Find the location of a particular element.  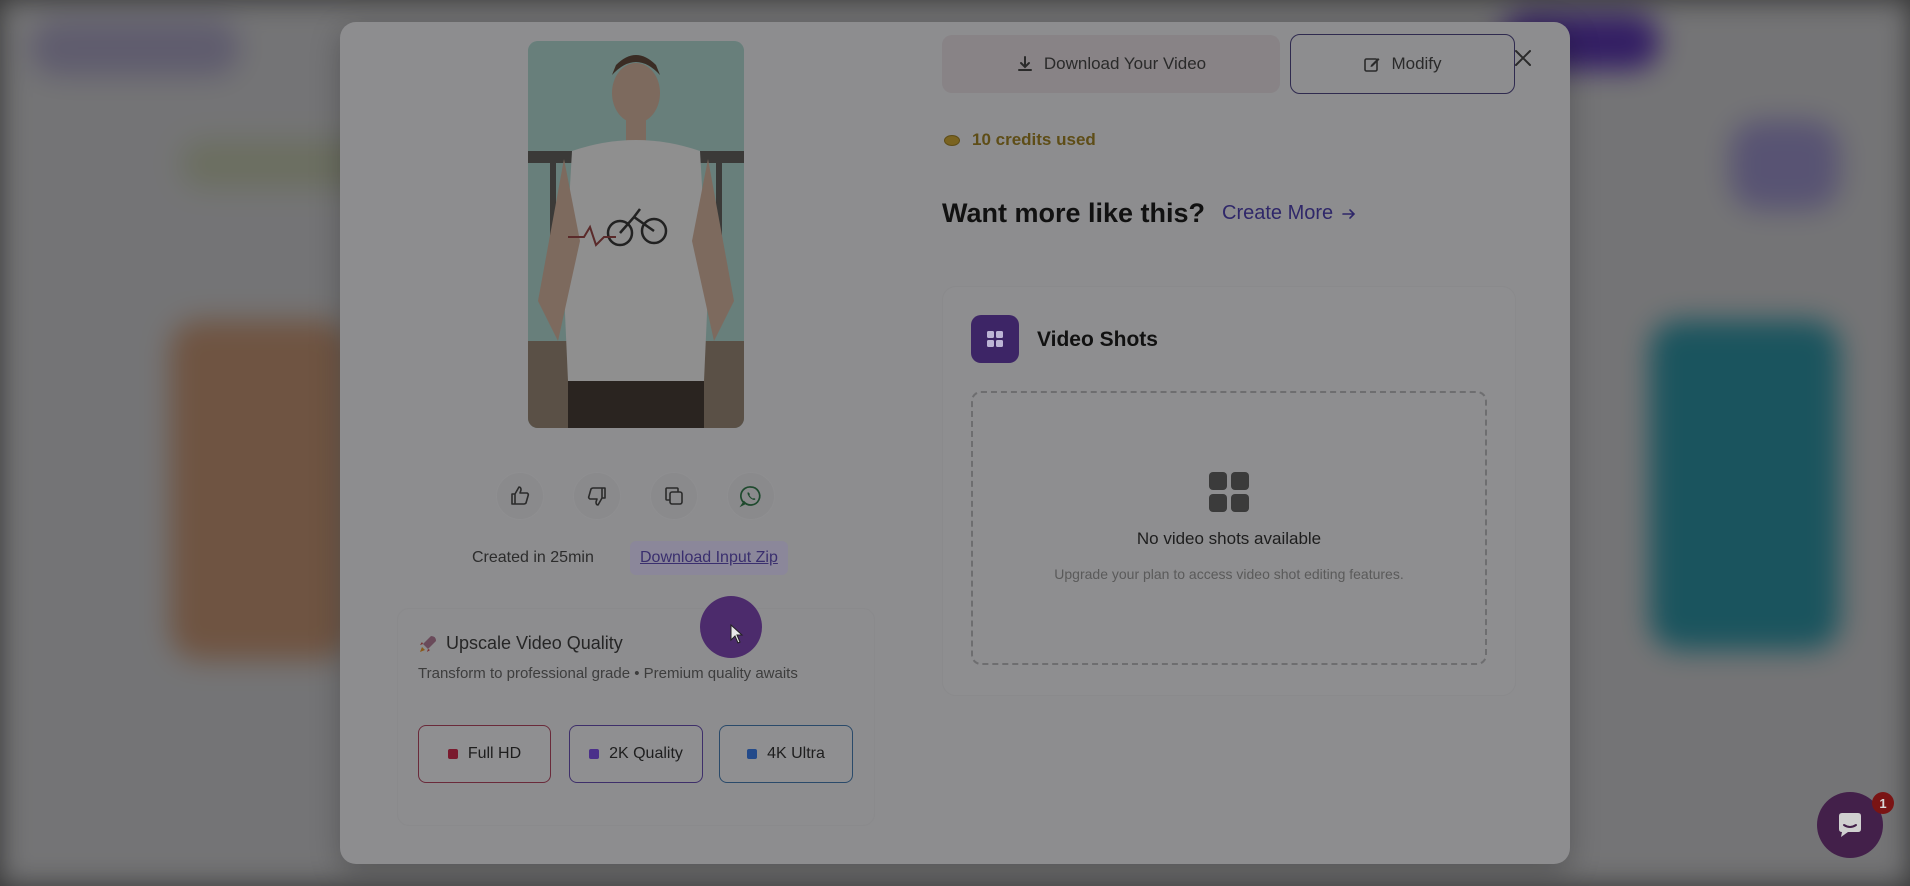

quality-4k-swatch is located at coordinates (752, 754).